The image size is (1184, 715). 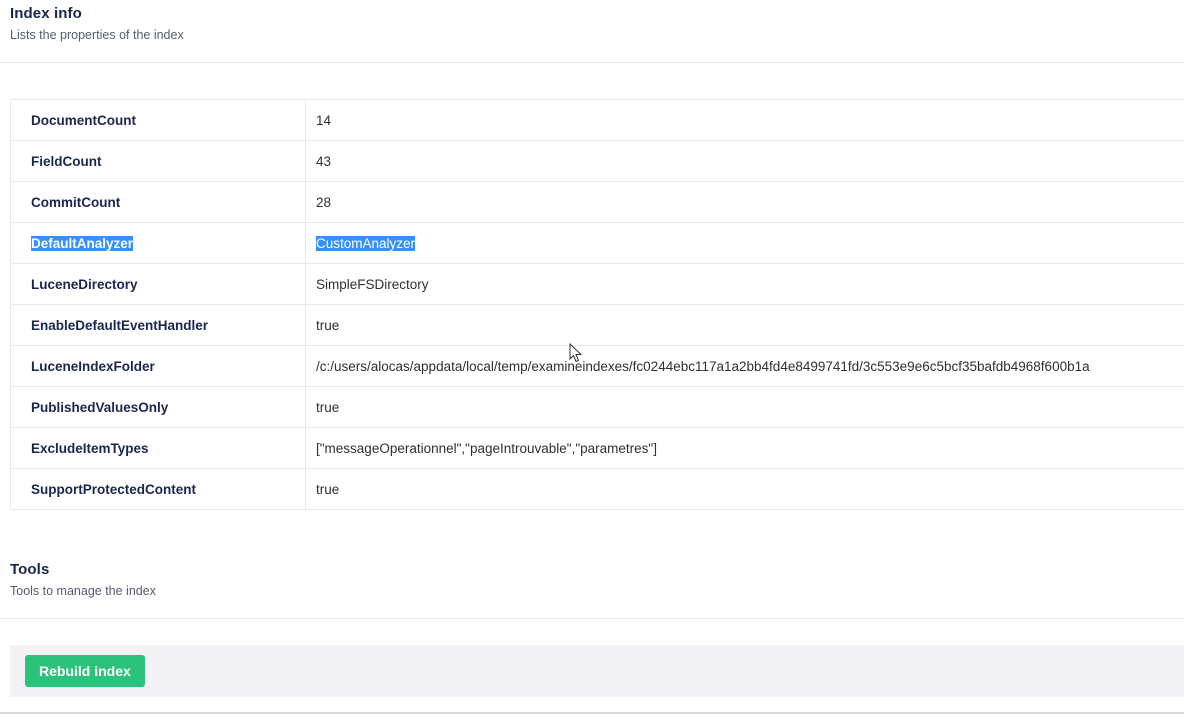 What do you see at coordinates (85, 671) in the screenshot?
I see `rebuild-index-button: Rebuild index` at bounding box center [85, 671].